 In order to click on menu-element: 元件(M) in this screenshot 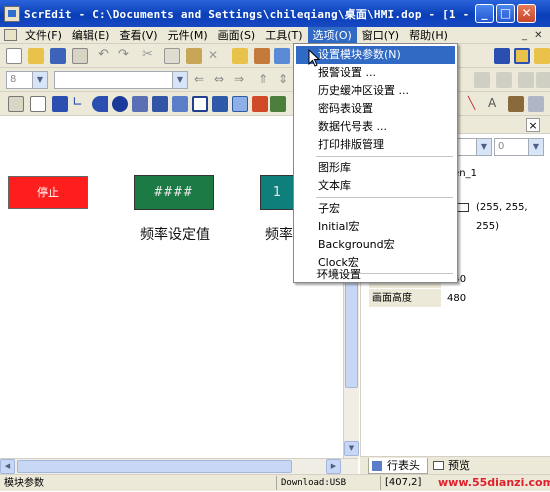, I will do `click(188, 35)`.